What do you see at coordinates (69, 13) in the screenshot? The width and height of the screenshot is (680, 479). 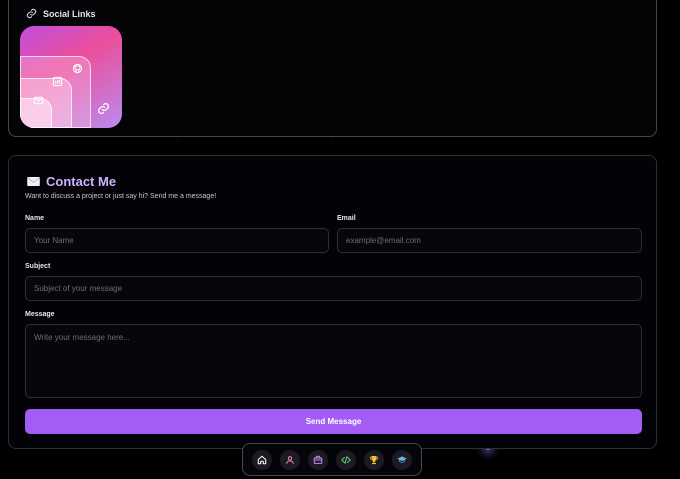 I see `social-links-title: Social Links` at bounding box center [69, 13].